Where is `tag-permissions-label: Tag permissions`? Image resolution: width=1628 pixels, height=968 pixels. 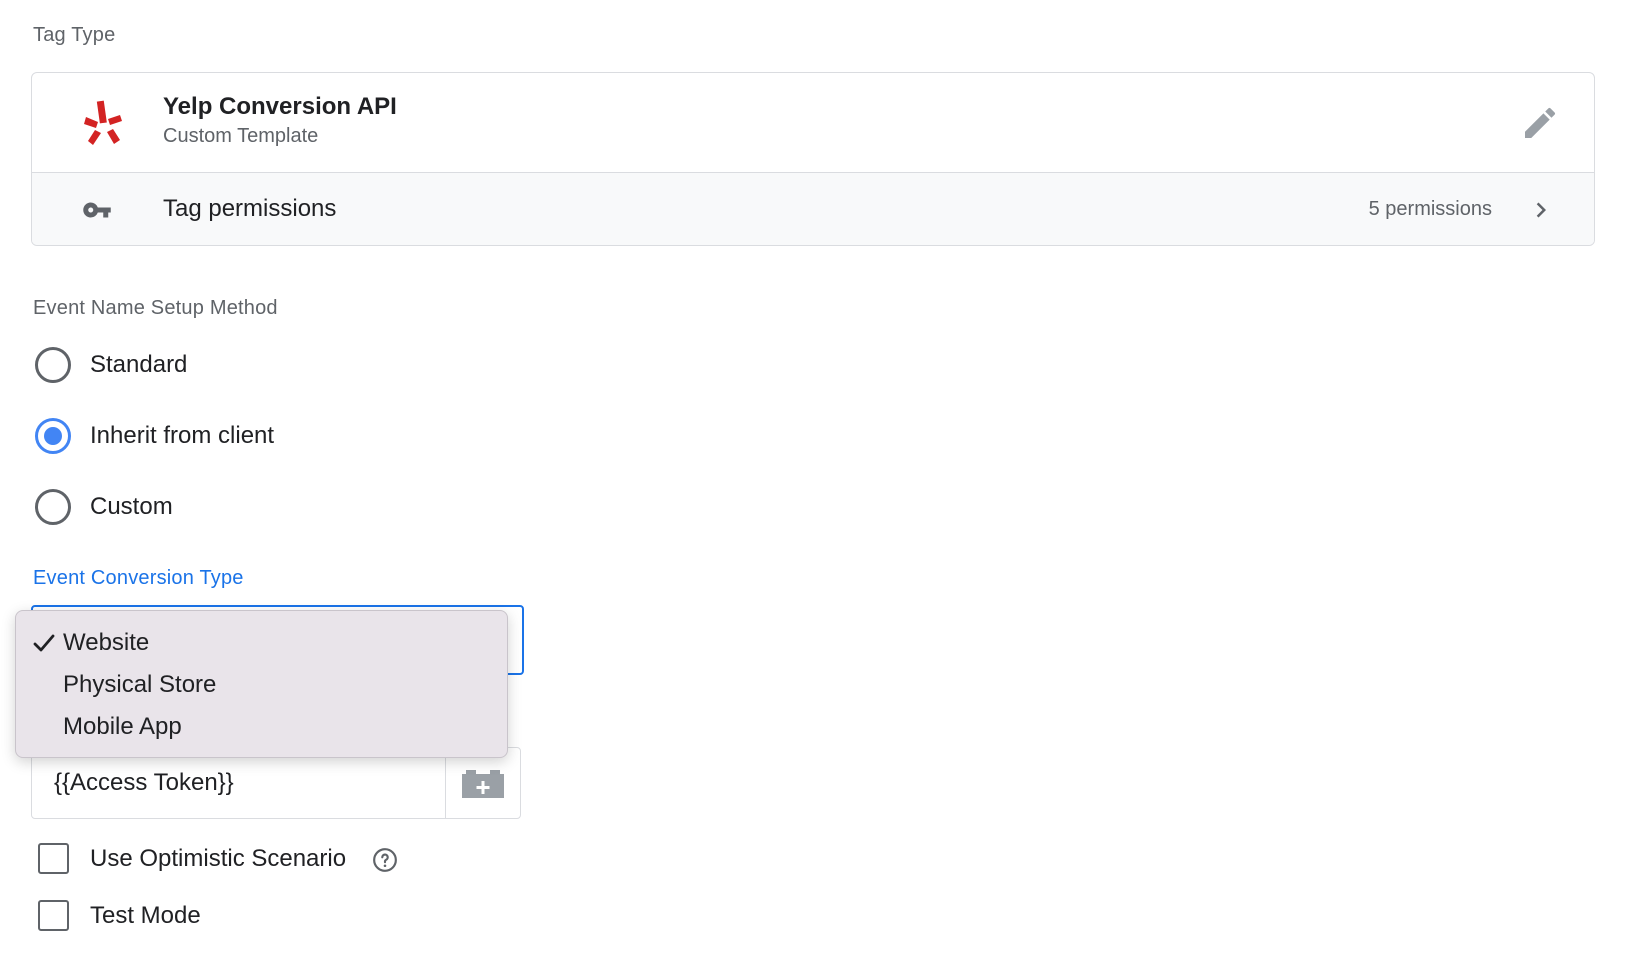
tag-permissions-label: Tag permissions is located at coordinates (250, 208).